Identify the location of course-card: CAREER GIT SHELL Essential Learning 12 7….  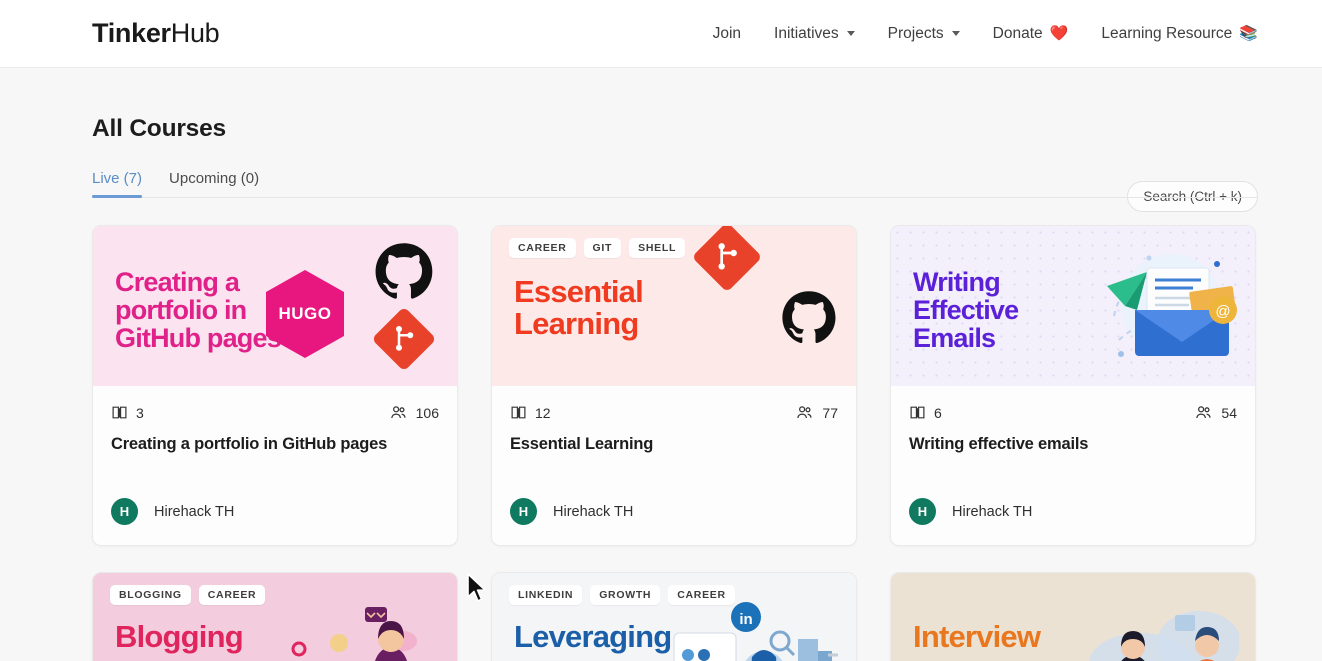
(674, 385).